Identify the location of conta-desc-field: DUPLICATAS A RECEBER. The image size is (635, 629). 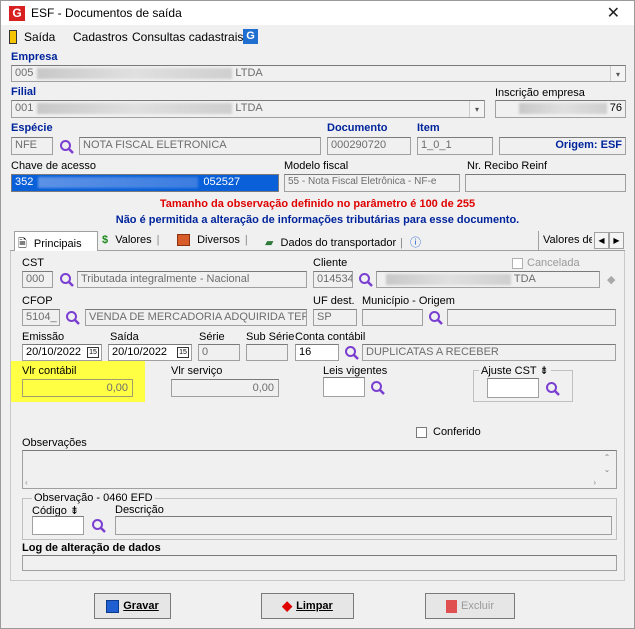
(489, 352).